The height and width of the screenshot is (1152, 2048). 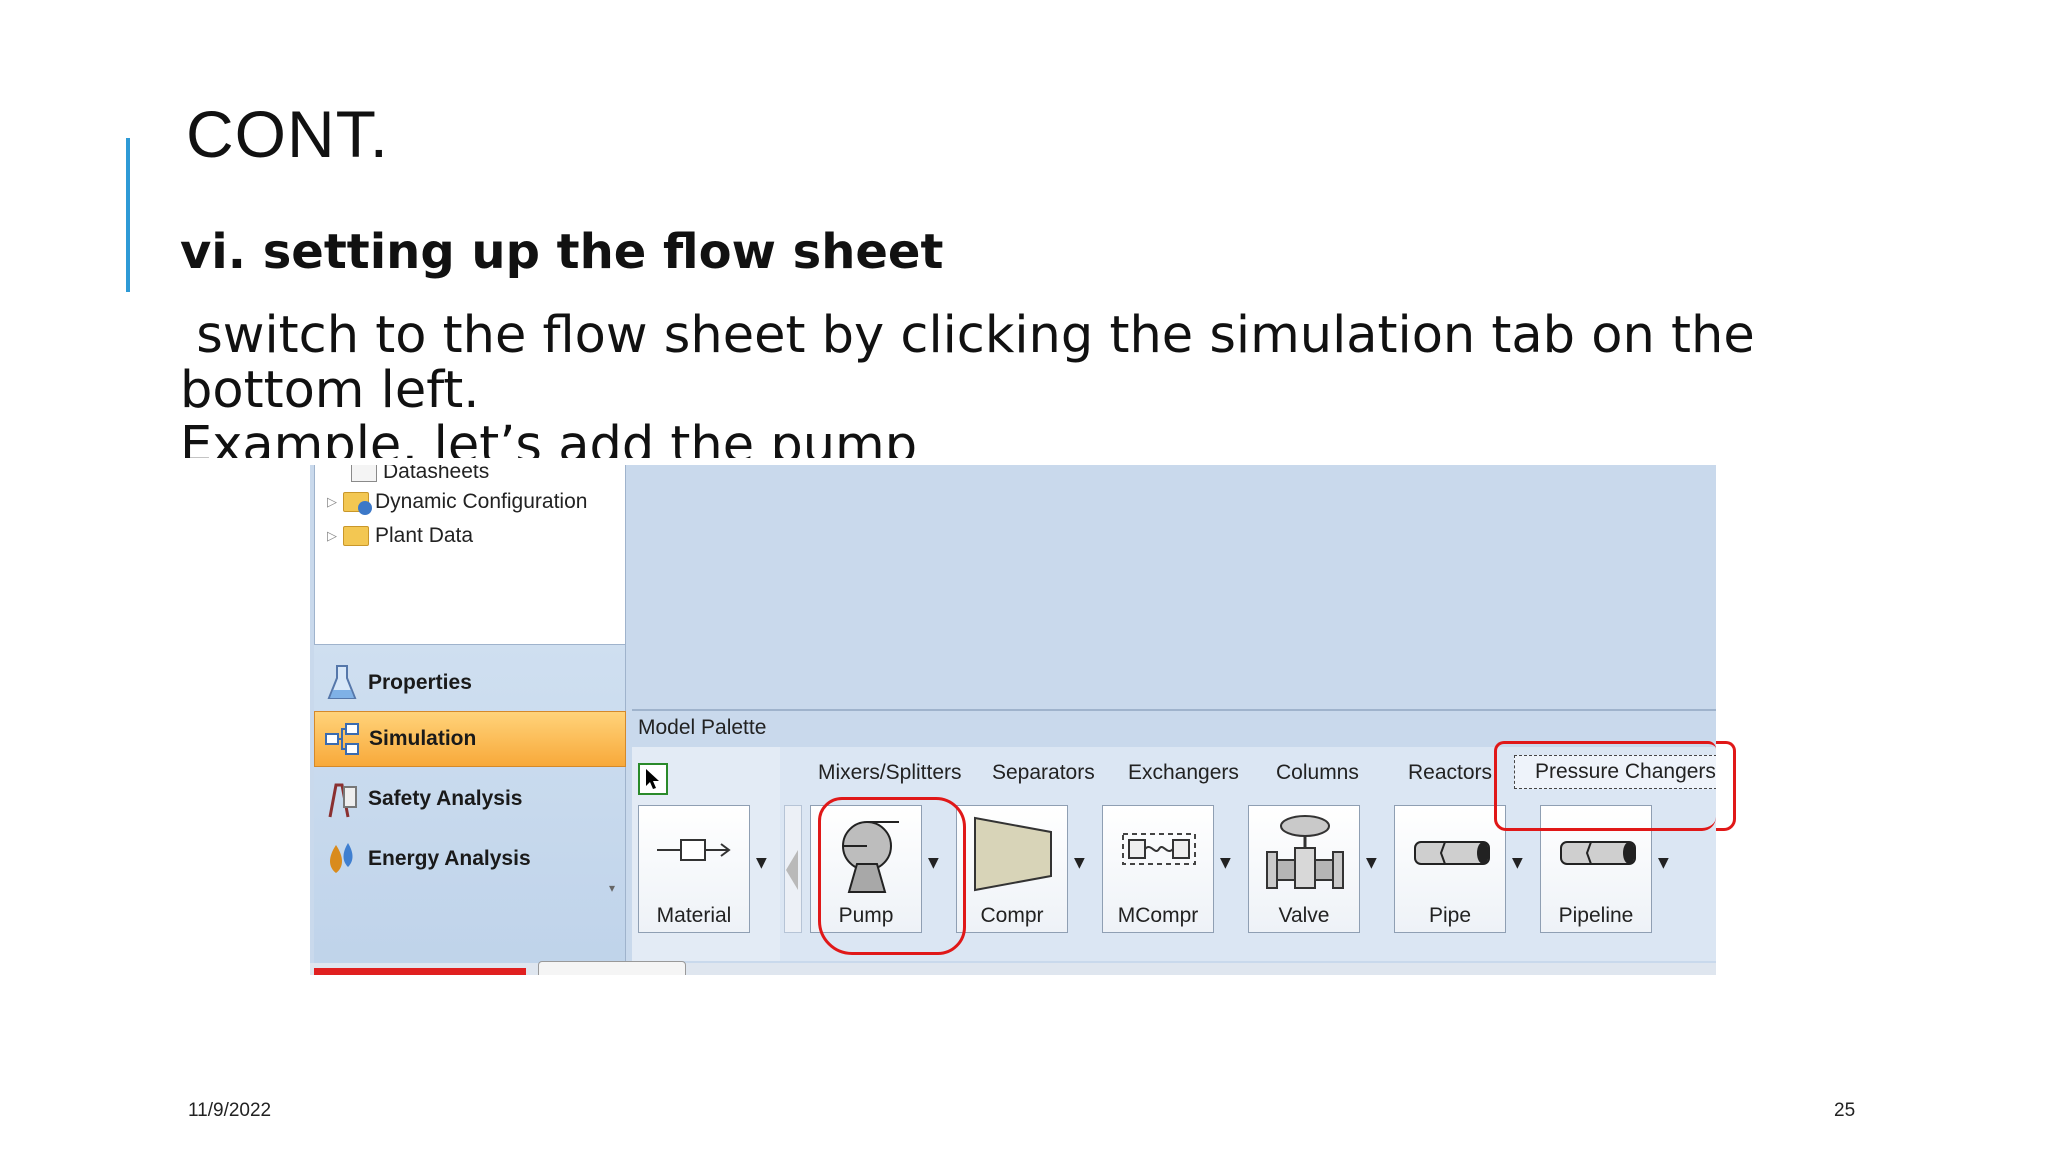 I want to click on nav-safety-analysis-button: Safety Analysis, so click(x=470, y=799).